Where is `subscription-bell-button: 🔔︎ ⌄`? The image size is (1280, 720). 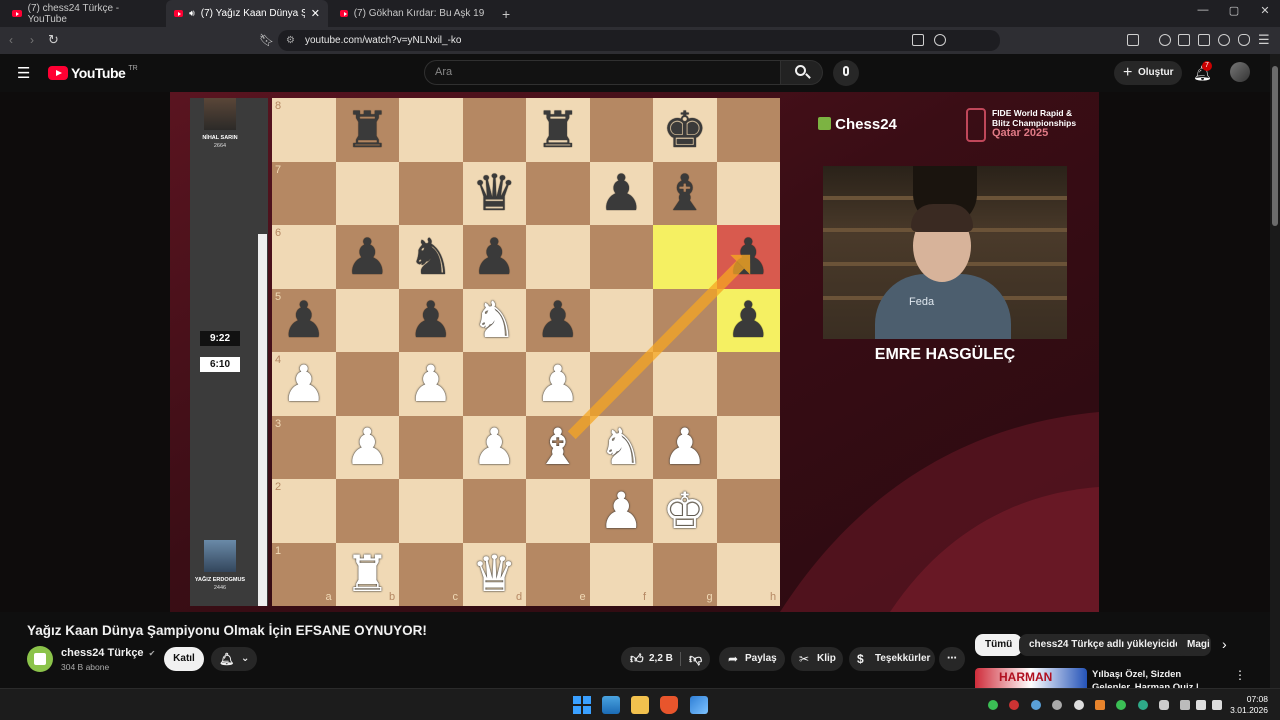
subscription-bell-button: 🔔︎ ⌄ is located at coordinates (234, 659).